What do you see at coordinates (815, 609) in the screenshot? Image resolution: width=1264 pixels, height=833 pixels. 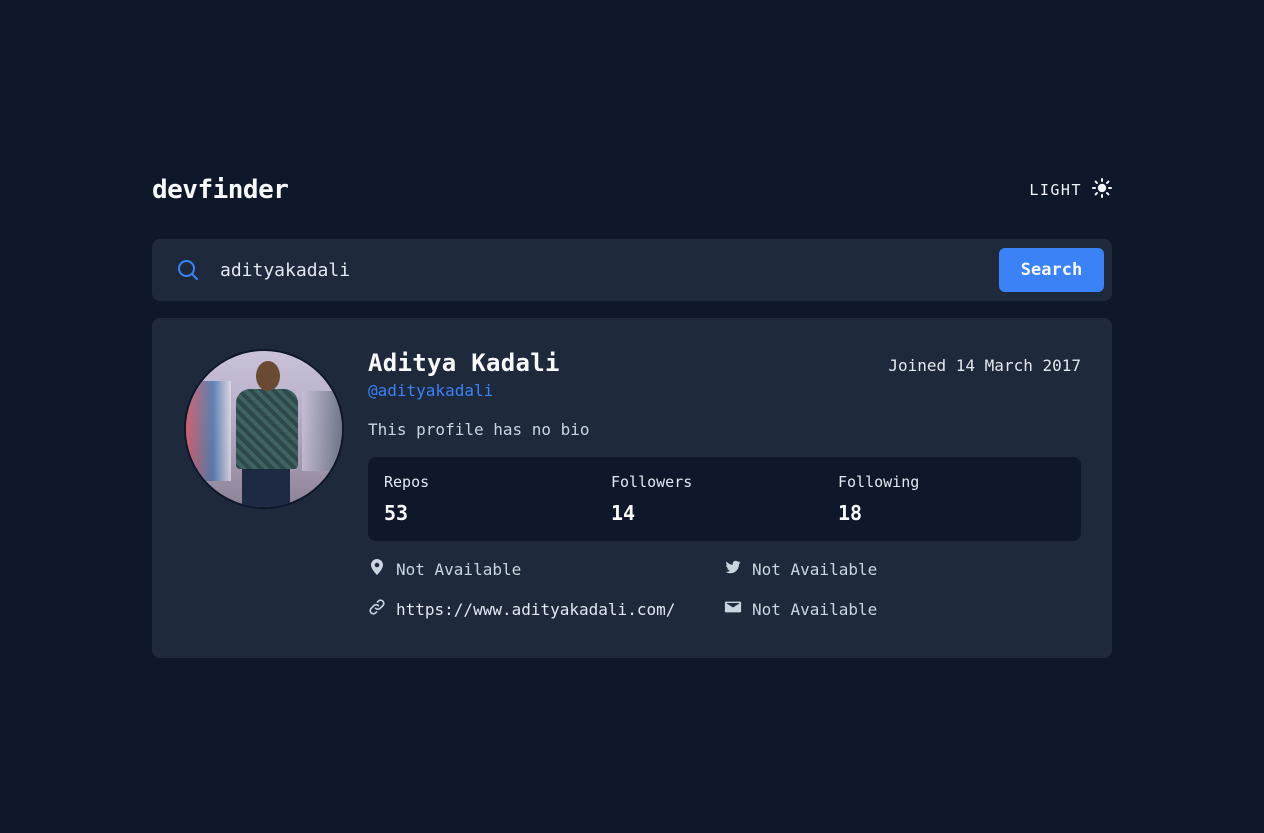 I see `company-text: Not Available` at bounding box center [815, 609].